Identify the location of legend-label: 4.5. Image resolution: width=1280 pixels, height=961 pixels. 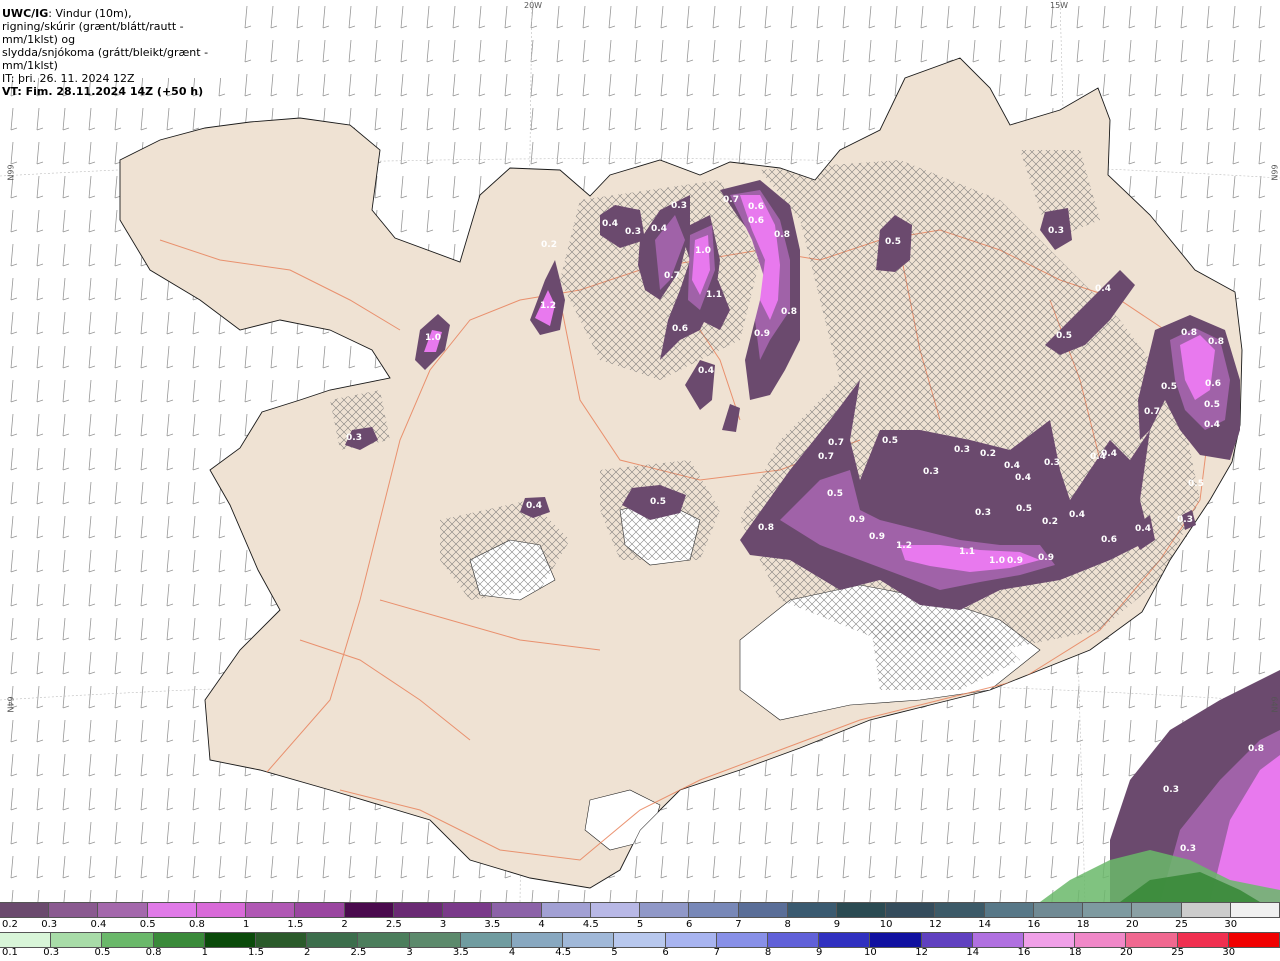
(563, 952).